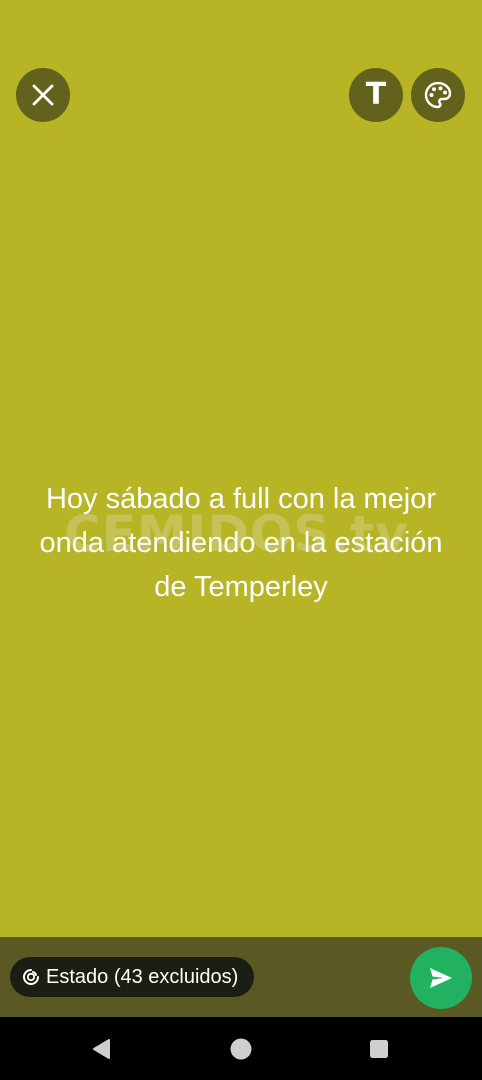 The width and height of the screenshot is (482, 1080). I want to click on audience-selector: Estado (43 excluidos), so click(132, 977).